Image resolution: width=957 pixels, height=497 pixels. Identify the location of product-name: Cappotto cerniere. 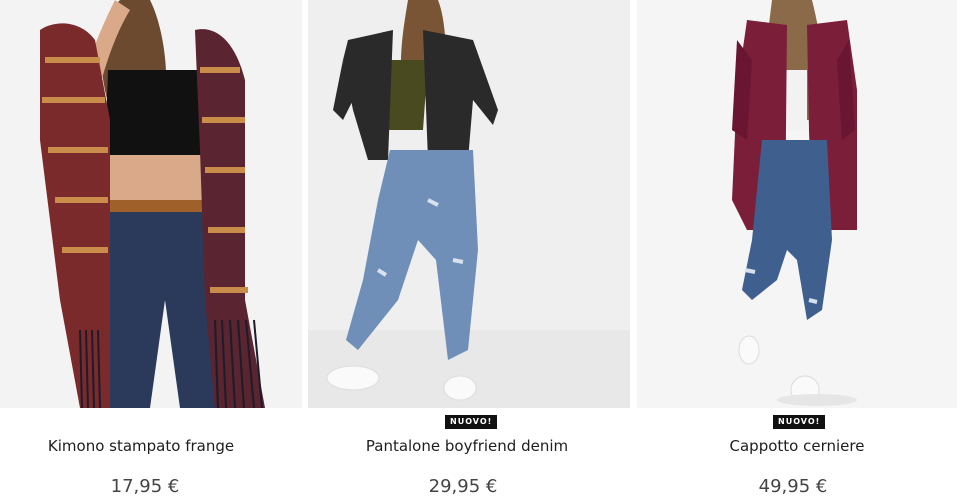
(797, 446).